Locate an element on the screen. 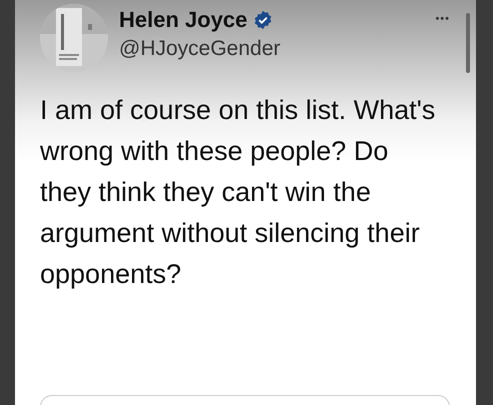 This screenshot has height=405, width=493. more-button: ••• is located at coordinates (442, 19).